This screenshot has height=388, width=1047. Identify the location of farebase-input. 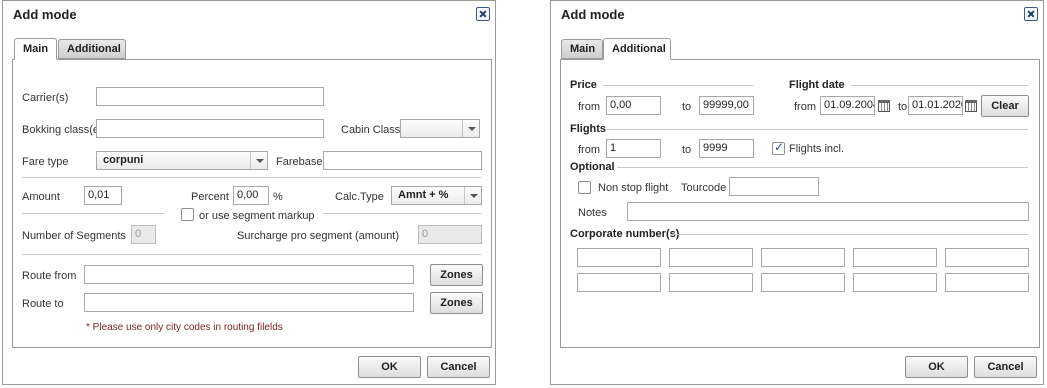
(402, 160).